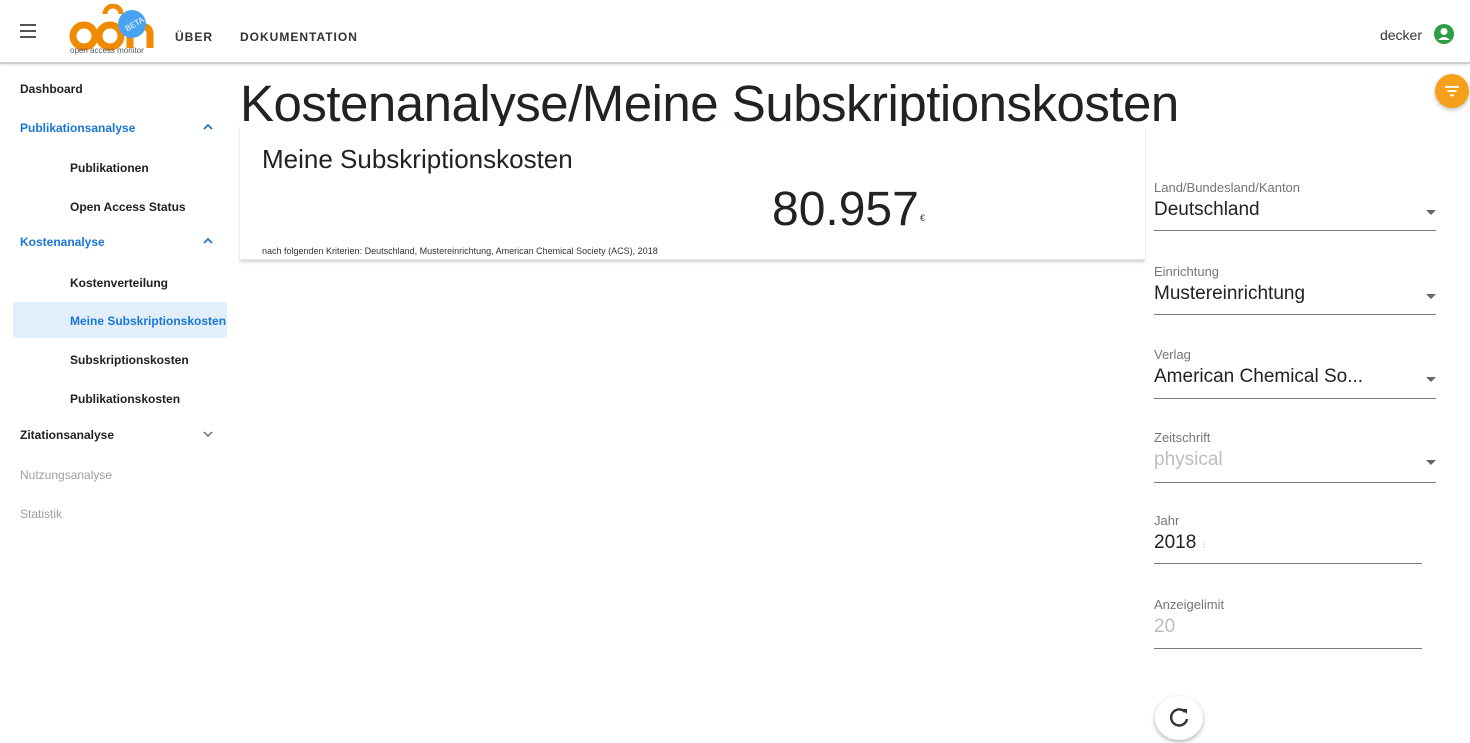 The width and height of the screenshot is (1470, 743). I want to click on einrichtung-value: Mustereinrichtung, so click(1230, 293).